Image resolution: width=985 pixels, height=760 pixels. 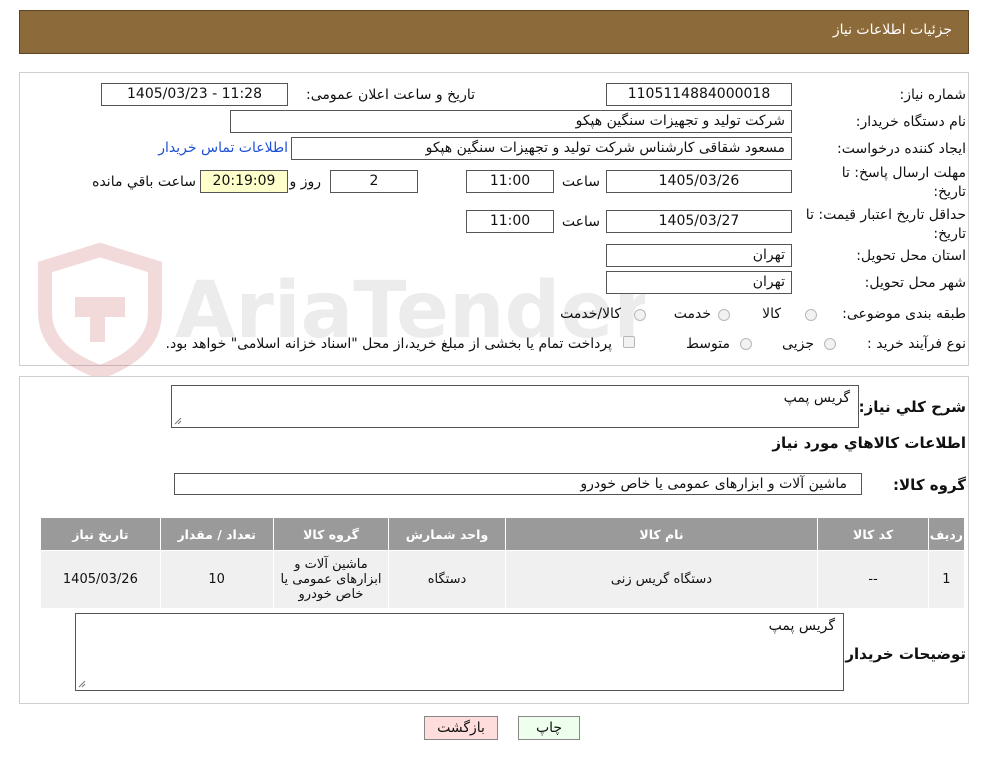 I want to click on price-validity-date-field: 1405/03/27, so click(x=699, y=221).